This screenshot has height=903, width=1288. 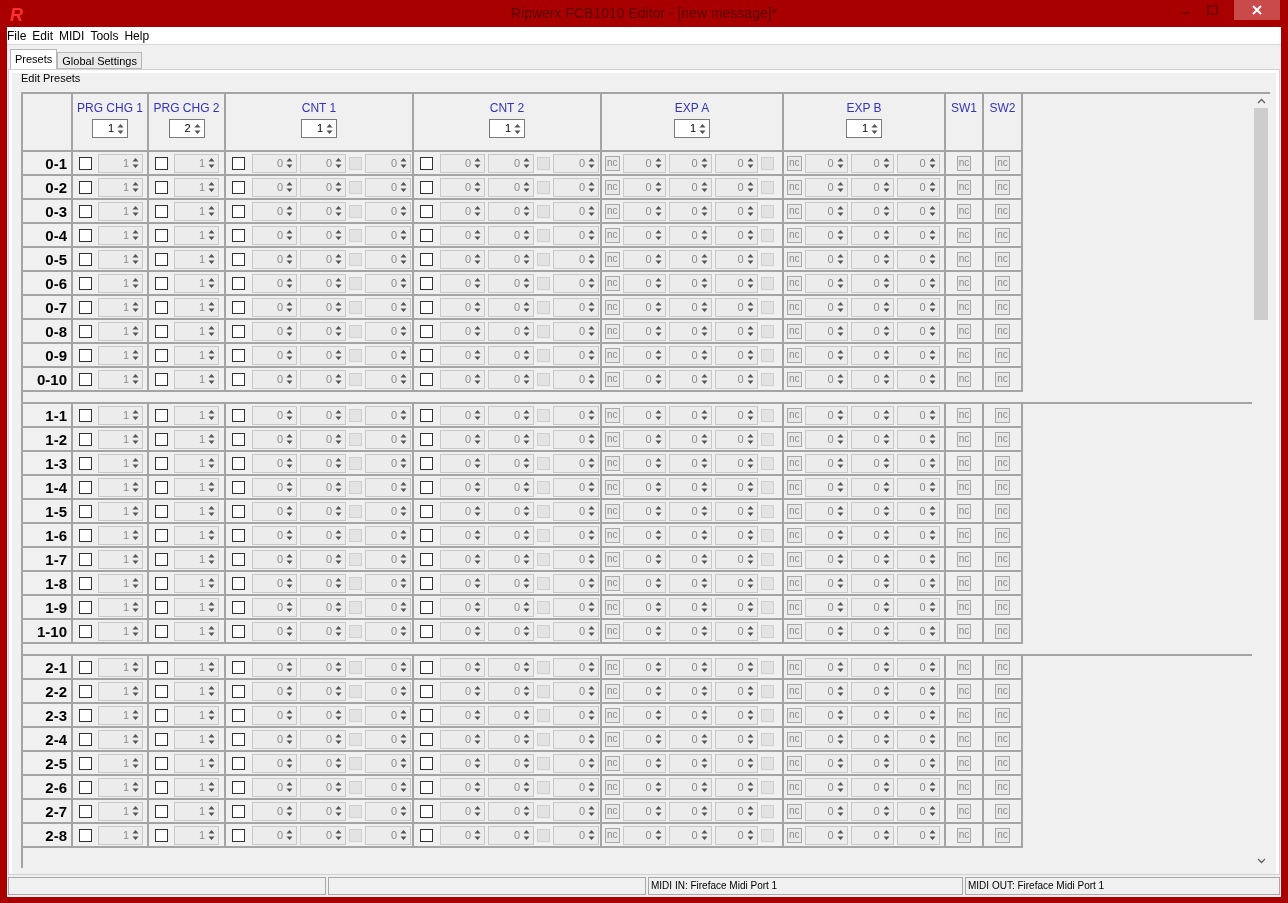 What do you see at coordinates (186, 128) in the screenshot?
I see `number-spinner: 2` at bounding box center [186, 128].